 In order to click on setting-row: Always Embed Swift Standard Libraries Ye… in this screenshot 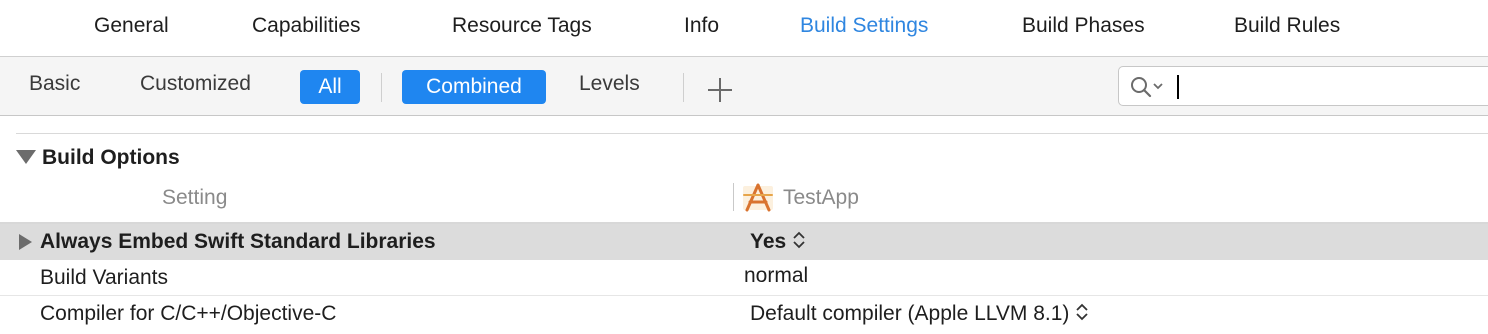, I will do `click(744, 242)`.